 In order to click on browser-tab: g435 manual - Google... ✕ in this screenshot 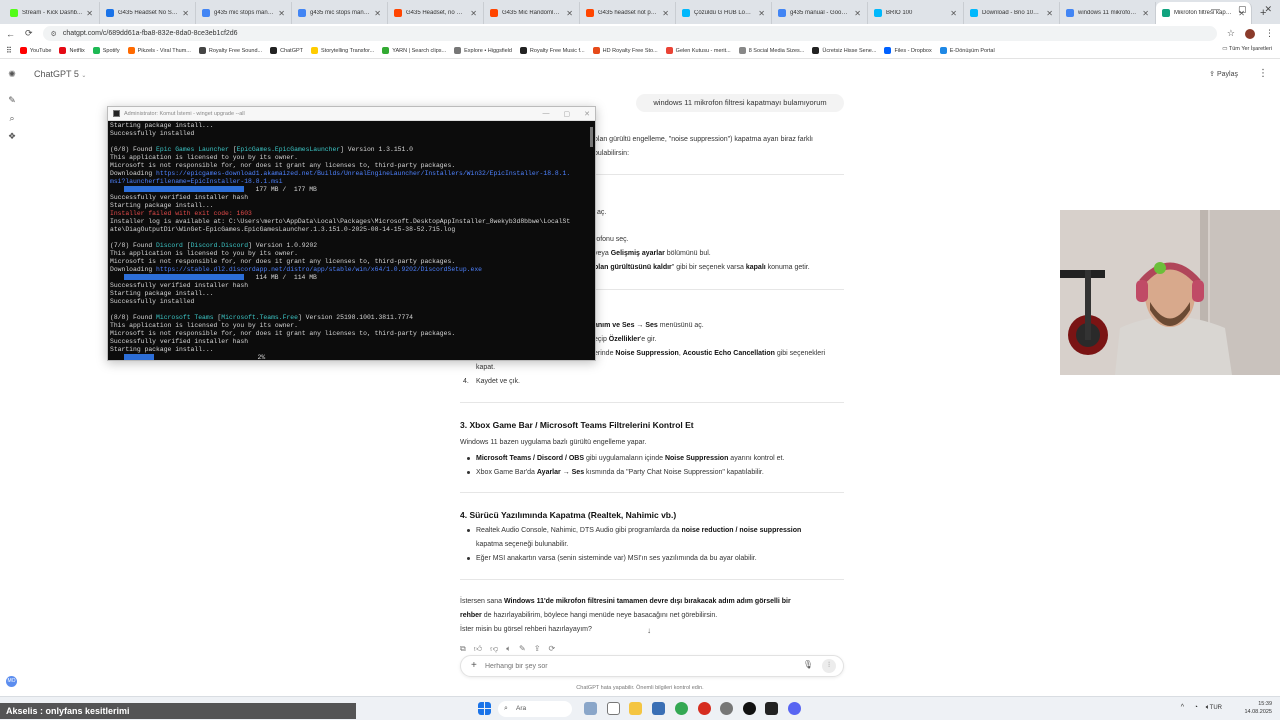, I will do `click(820, 13)`.